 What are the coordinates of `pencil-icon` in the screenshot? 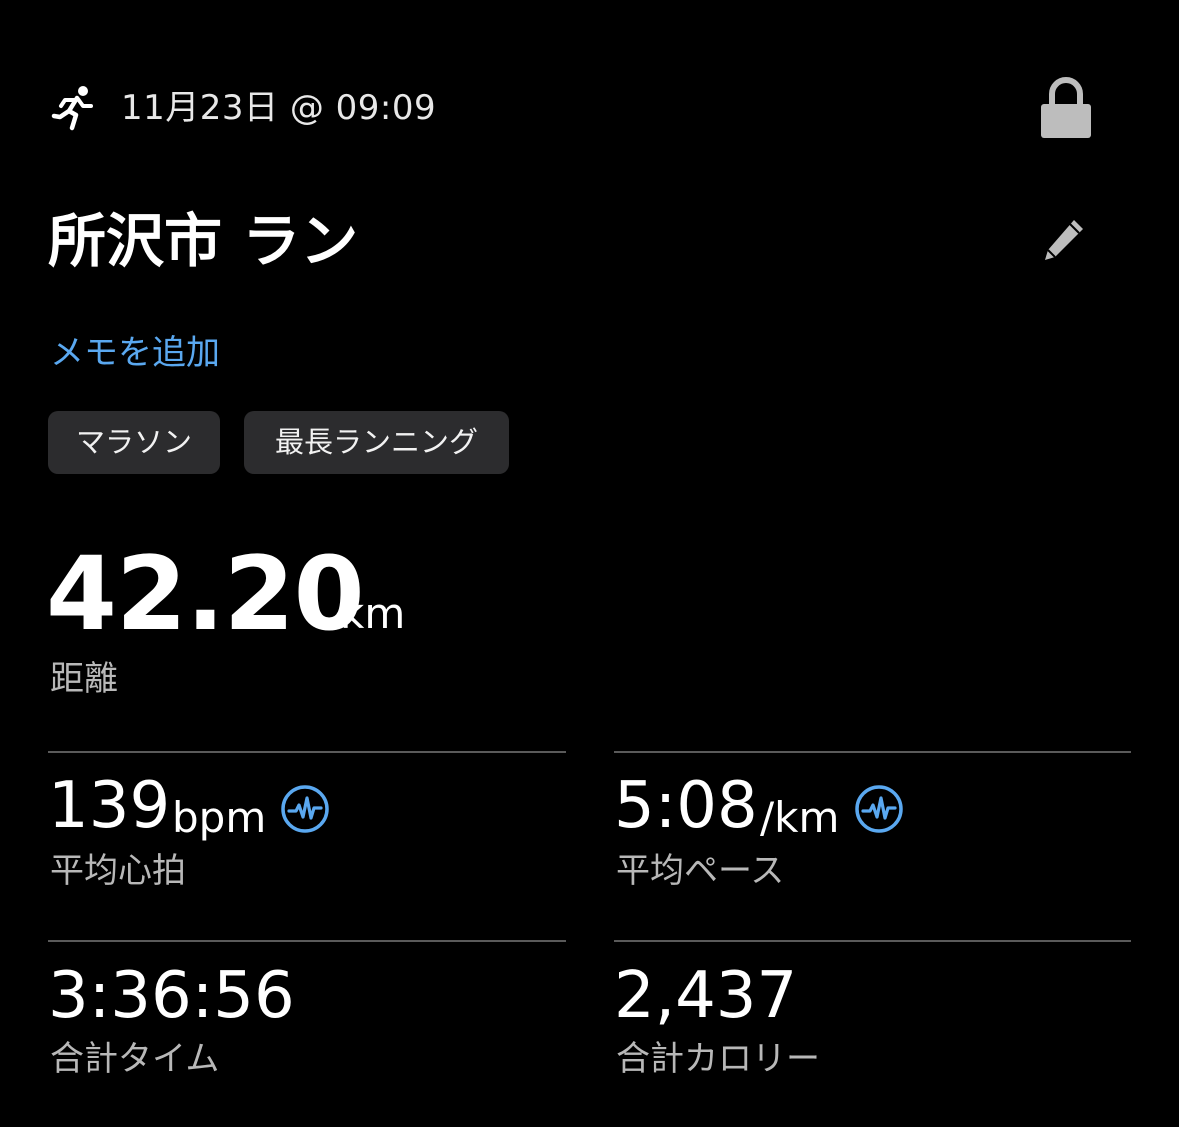 It's located at (1064, 239).